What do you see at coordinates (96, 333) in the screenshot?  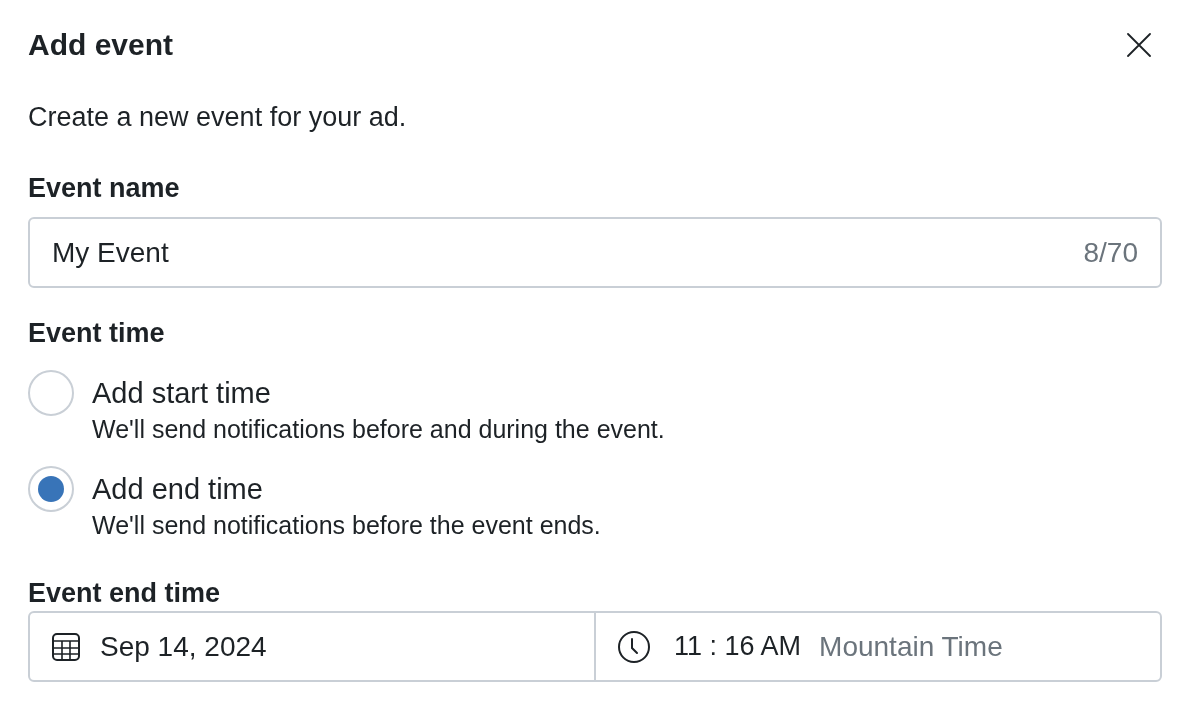 I see `field-label: Event time` at bounding box center [96, 333].